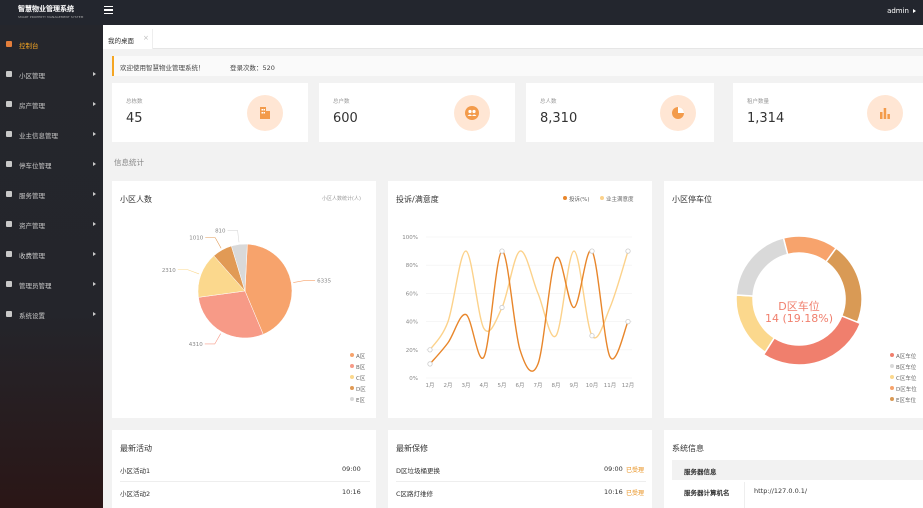  Describe the element at coordinates (559, 118) in the screenshot. I see `stat-value: 8,310` at that location.